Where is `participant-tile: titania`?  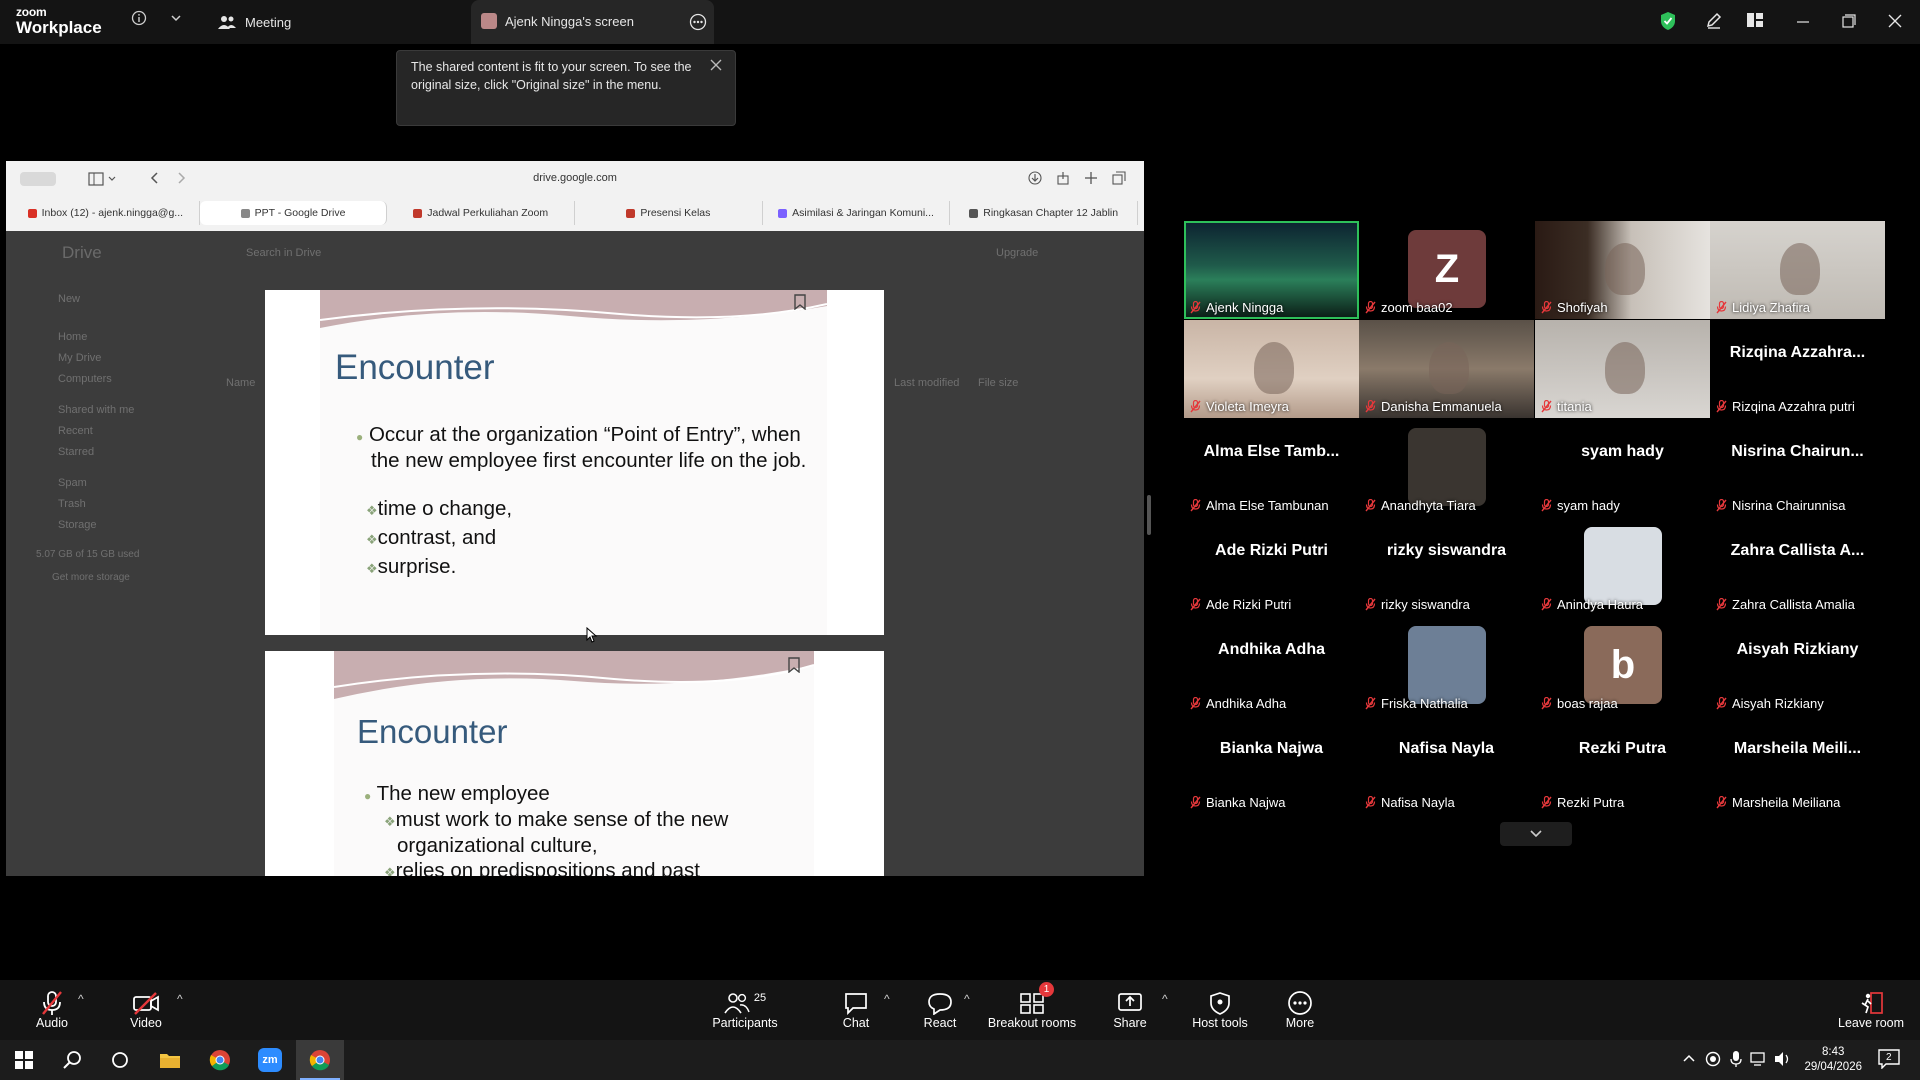 participant-tile: titania is located at coordinates (1622, 369).